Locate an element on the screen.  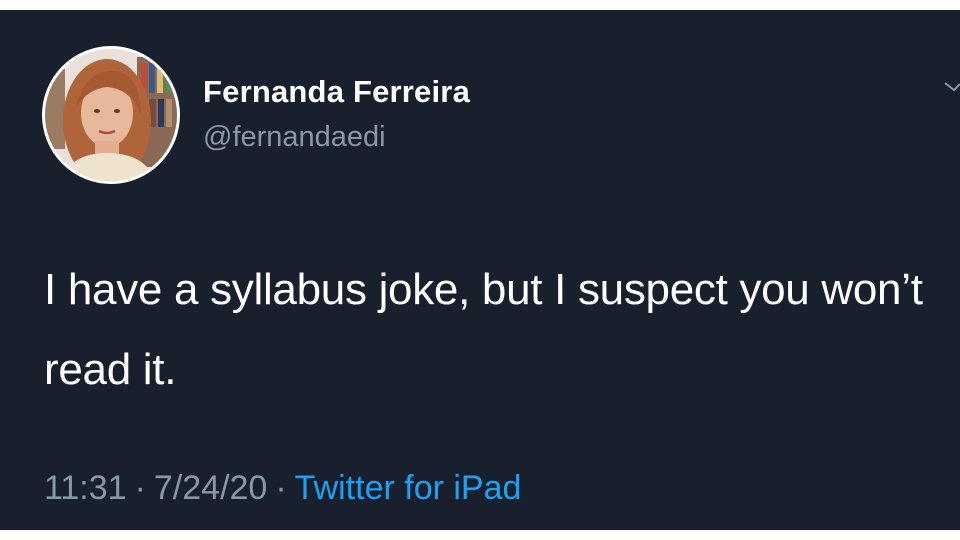
tweet-date: 7/24/20 is located at coordinates (210, 488).